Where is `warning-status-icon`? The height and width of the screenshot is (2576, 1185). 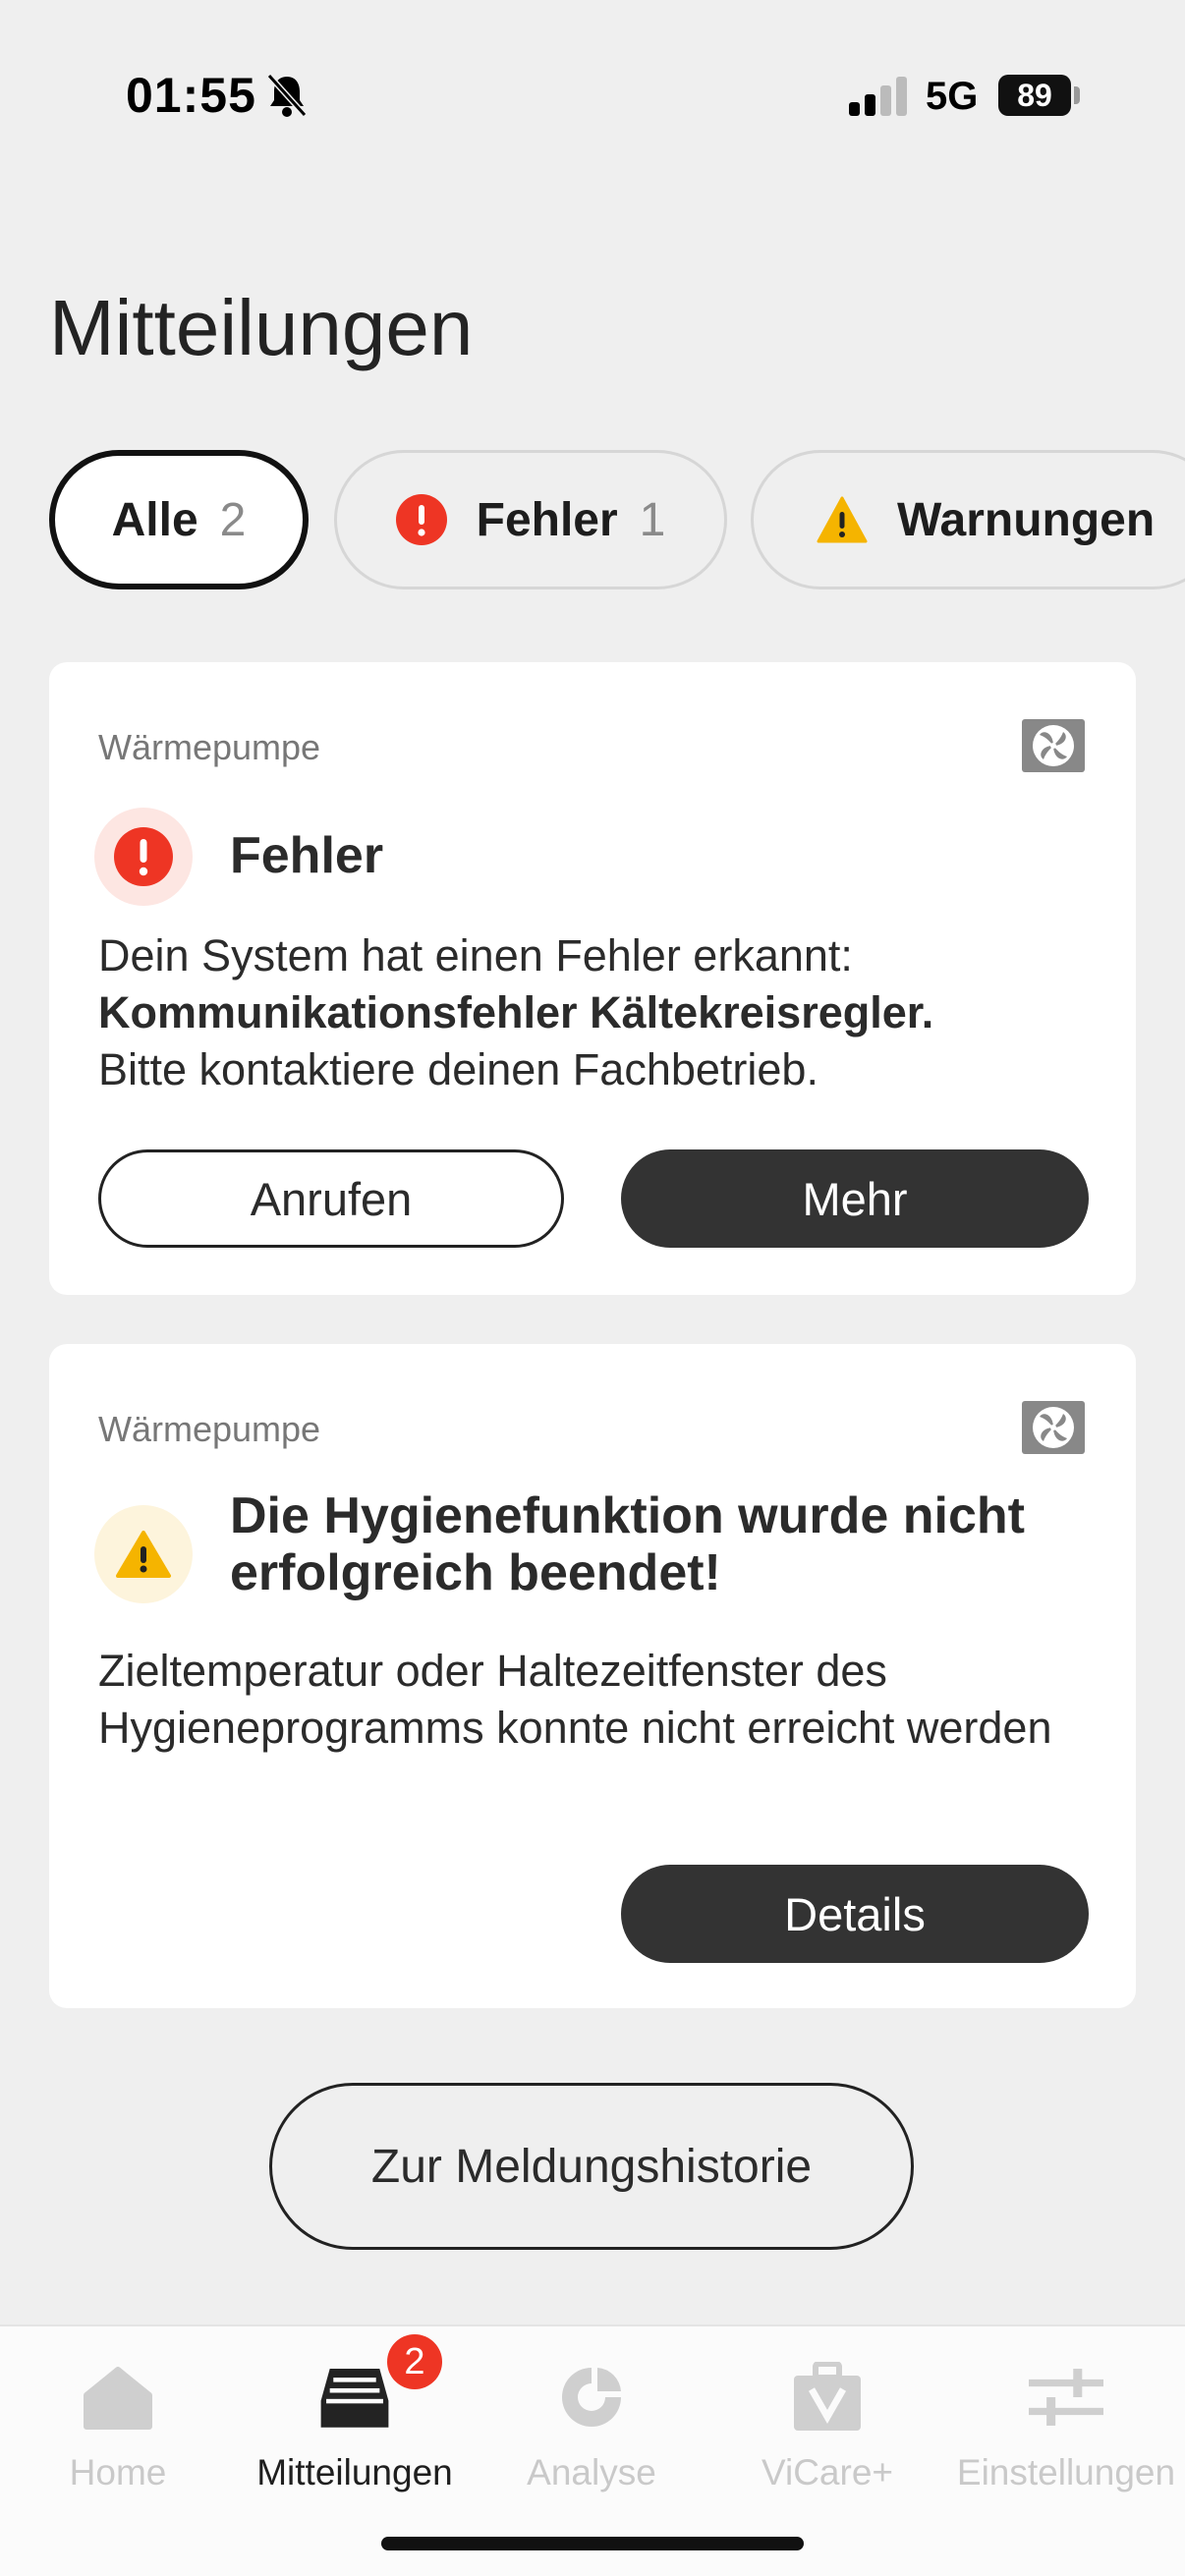 warning-status-icon is located at coordinates (144, 1554).